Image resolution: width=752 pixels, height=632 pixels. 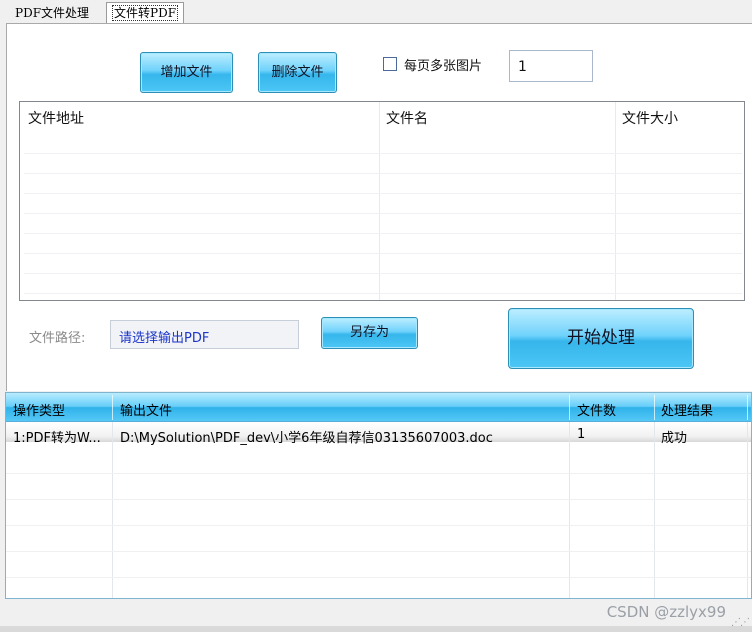 What do you see at coordinates (443, 66) in the screenshot?
I see `multi-image-label: 每页多张图片` at bounding box center [443, 66].